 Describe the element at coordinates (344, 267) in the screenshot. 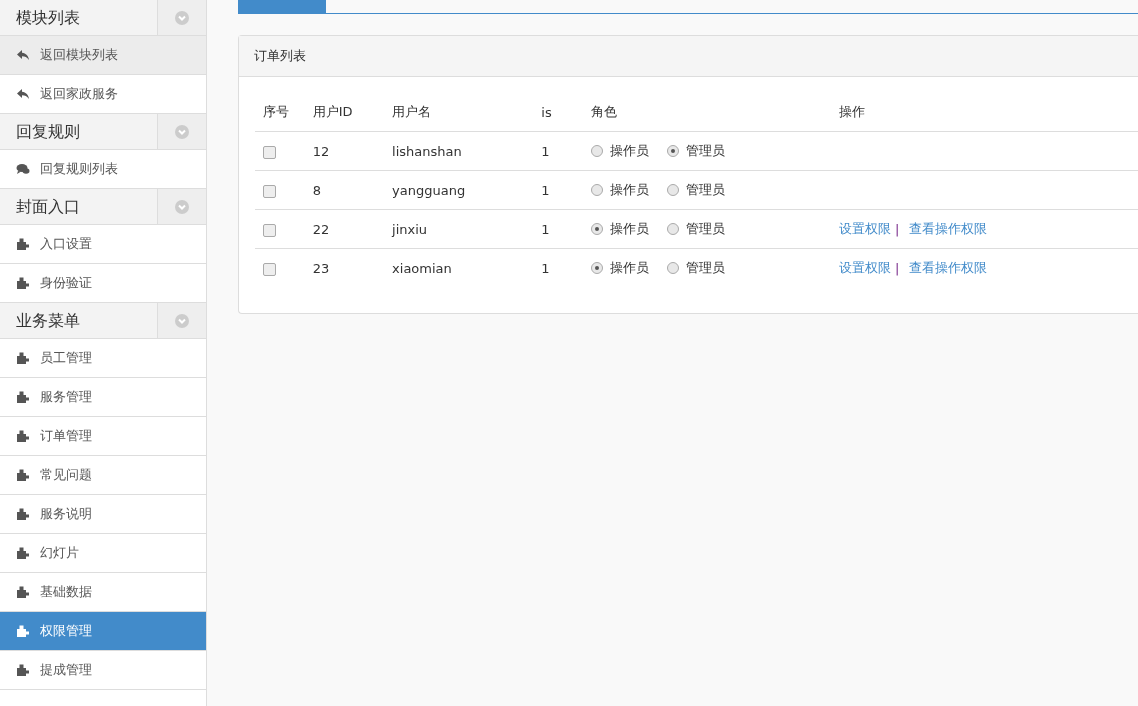

I see `table-cell: 23` at that location.